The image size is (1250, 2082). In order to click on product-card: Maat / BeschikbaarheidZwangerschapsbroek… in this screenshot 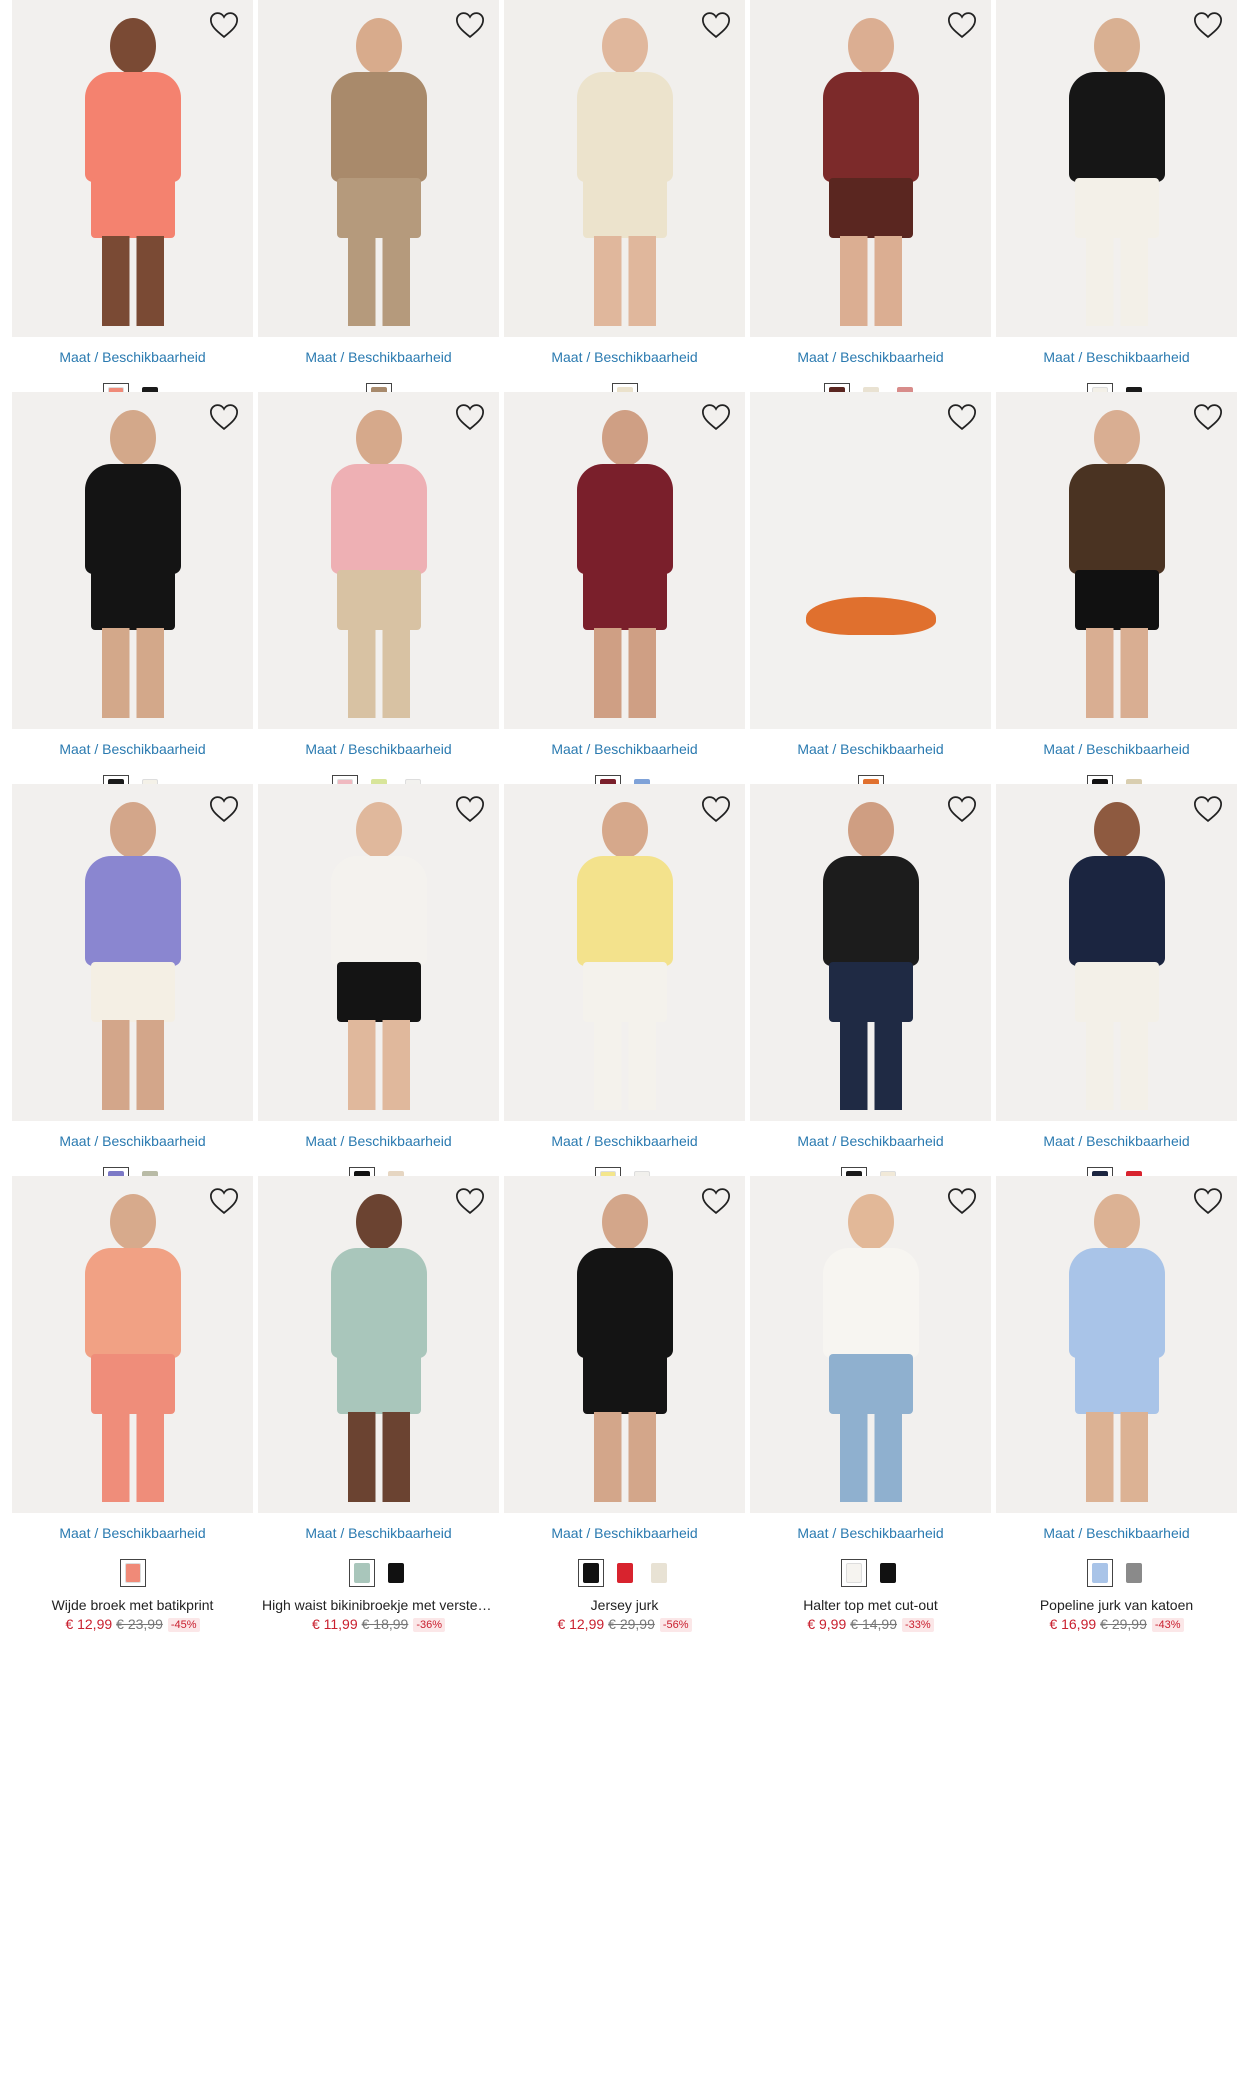, I will do `click(1116, 228)`.